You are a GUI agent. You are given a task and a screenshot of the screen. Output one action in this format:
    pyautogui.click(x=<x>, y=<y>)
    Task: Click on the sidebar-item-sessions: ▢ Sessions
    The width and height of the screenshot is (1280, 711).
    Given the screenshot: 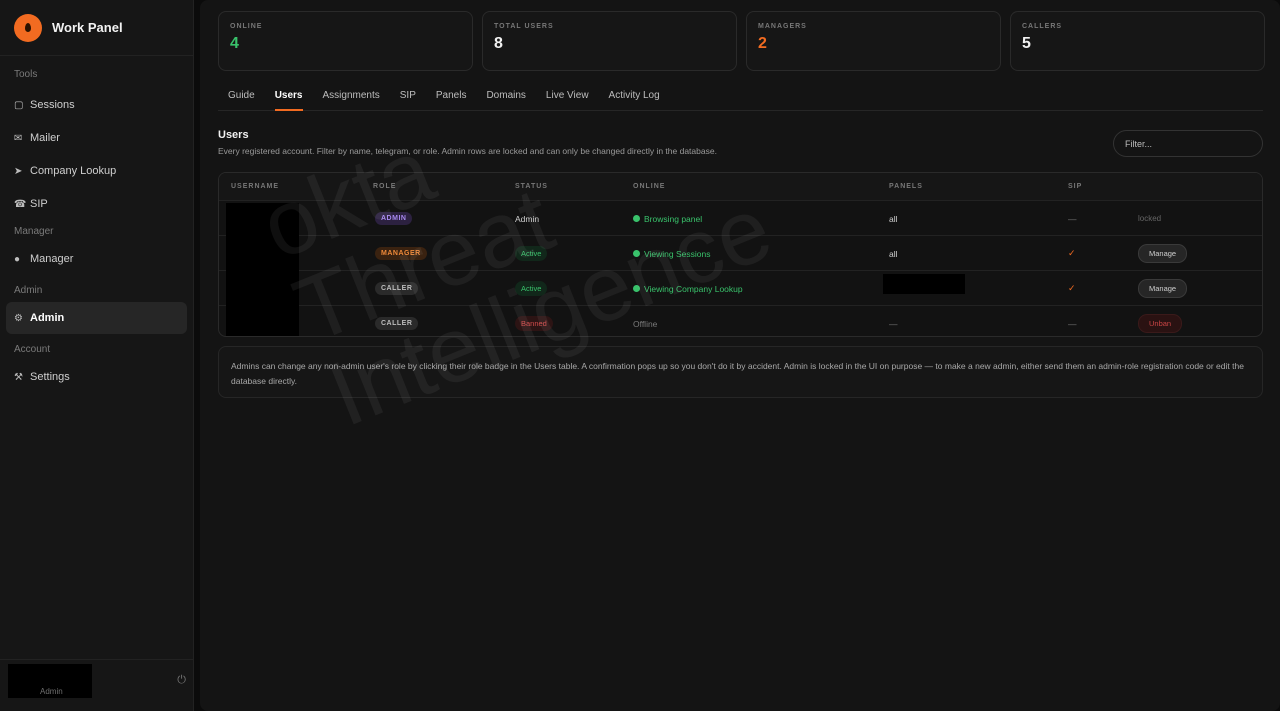 What is the action you would take?
    pyautogui.click(x=96, y=105)
    